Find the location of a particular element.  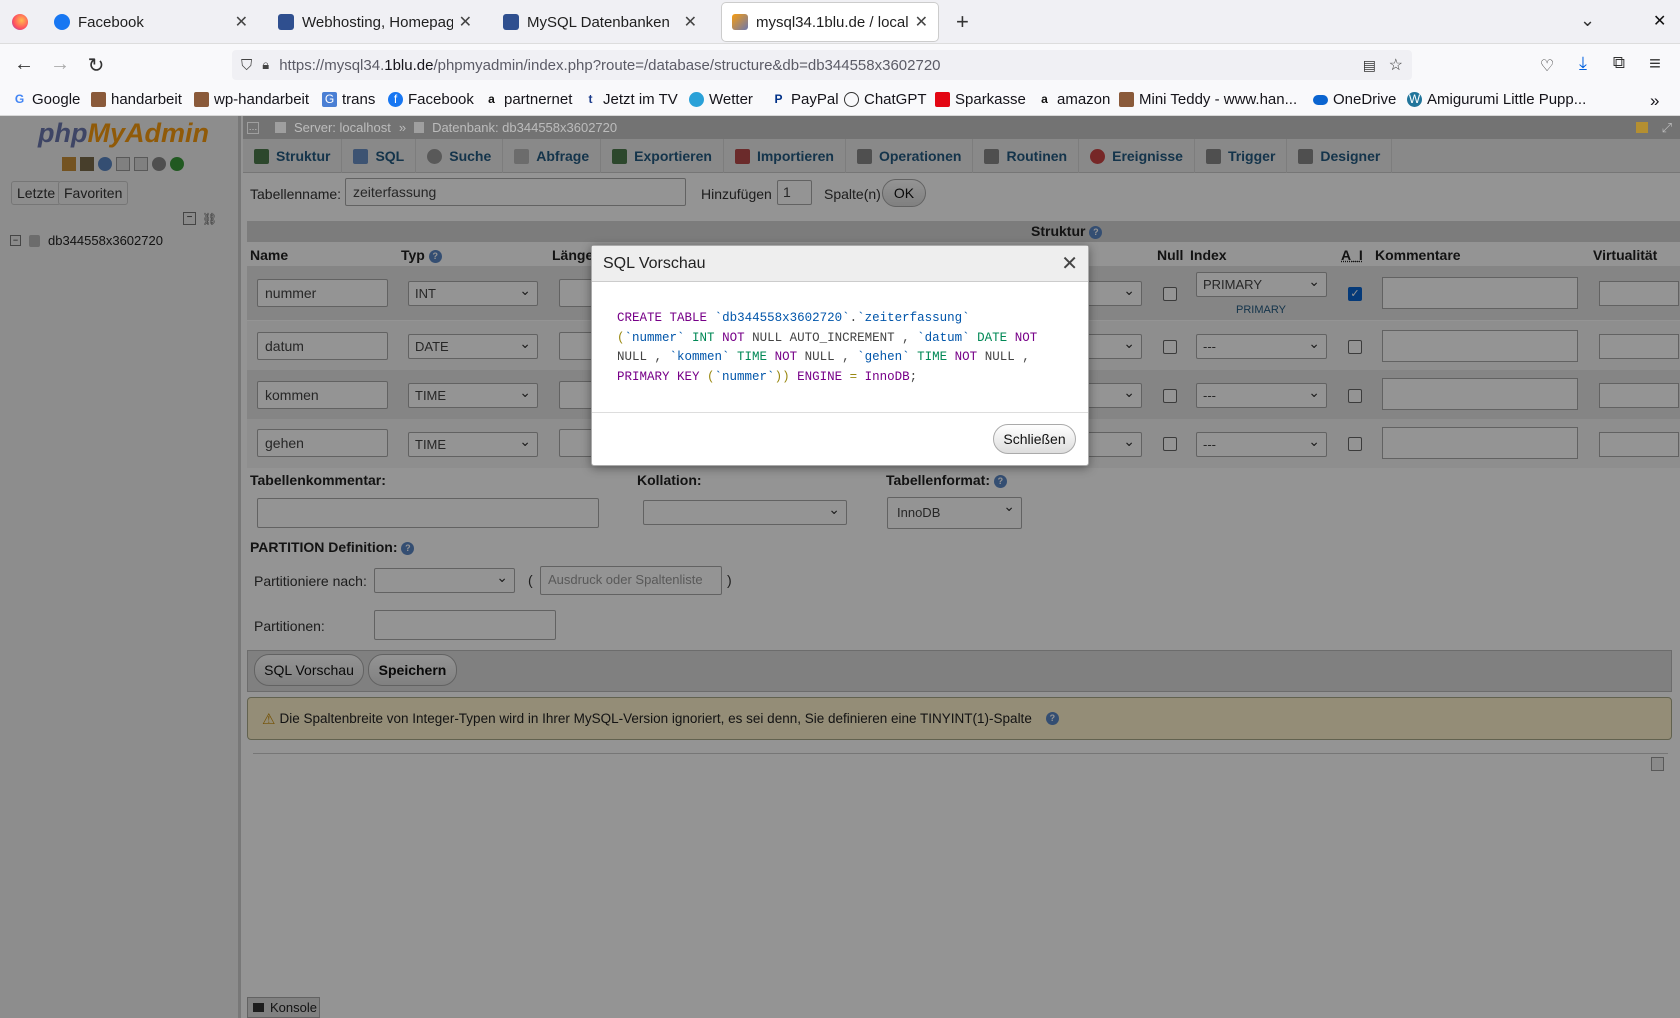

modal-backdrop-top is located at coordinates (961, 127).